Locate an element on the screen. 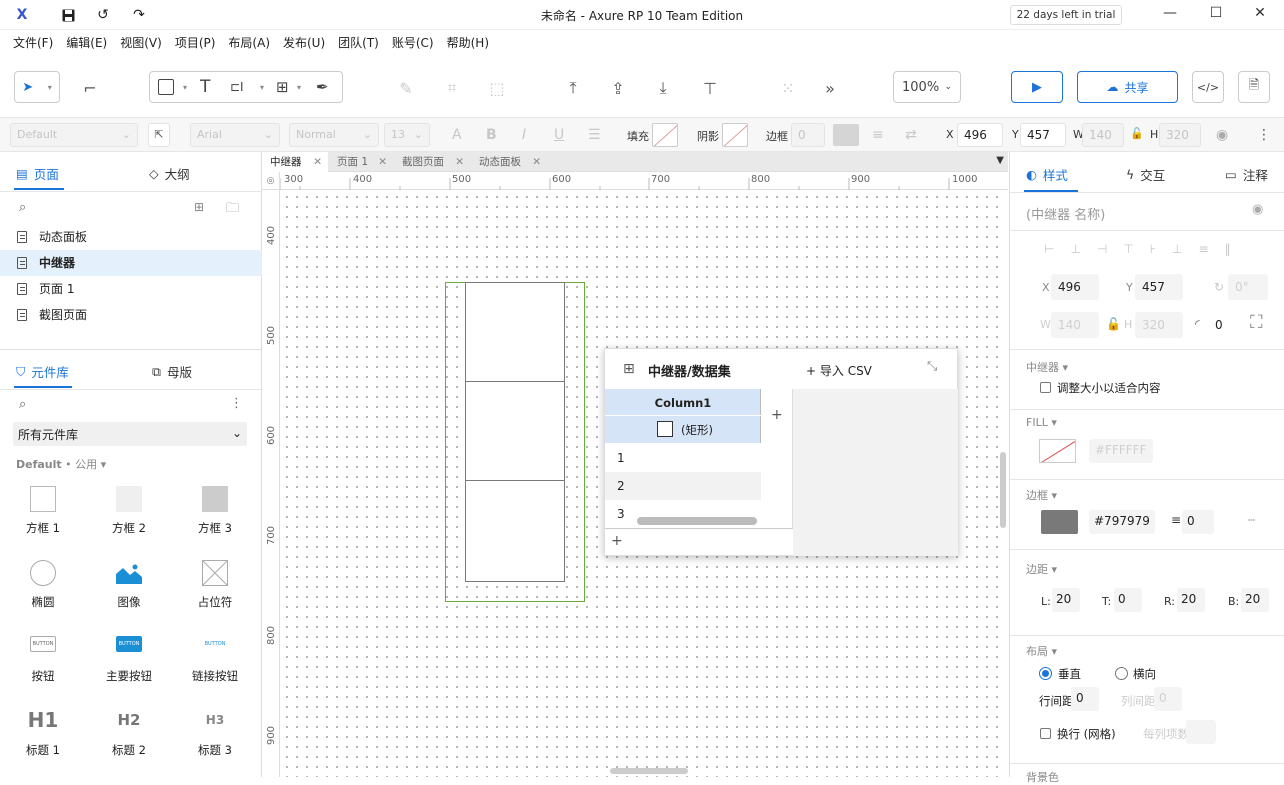 The image size is (1284, 785). widget-heading-3: H3 标题 3 is located at coordinates (215, 733).